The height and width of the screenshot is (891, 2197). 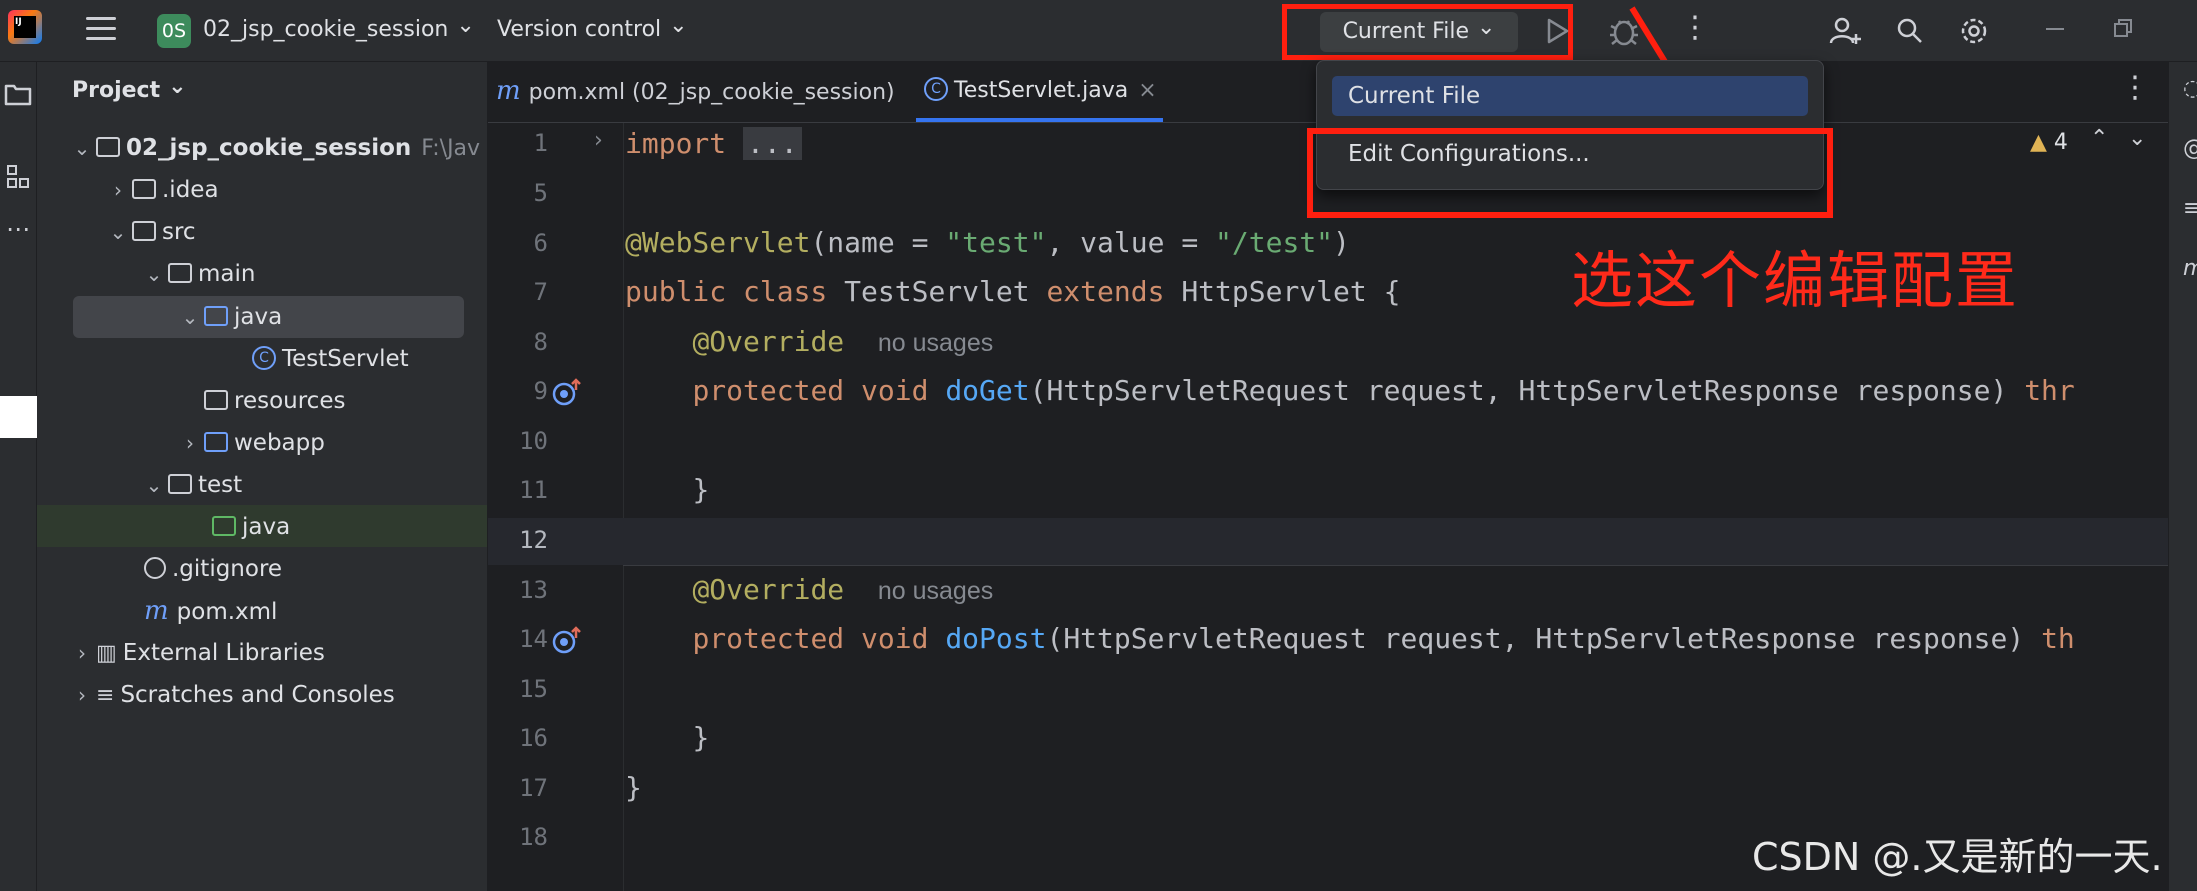 I want to click on tree-item-src: ⌄ src, so click(x=150, y=232).